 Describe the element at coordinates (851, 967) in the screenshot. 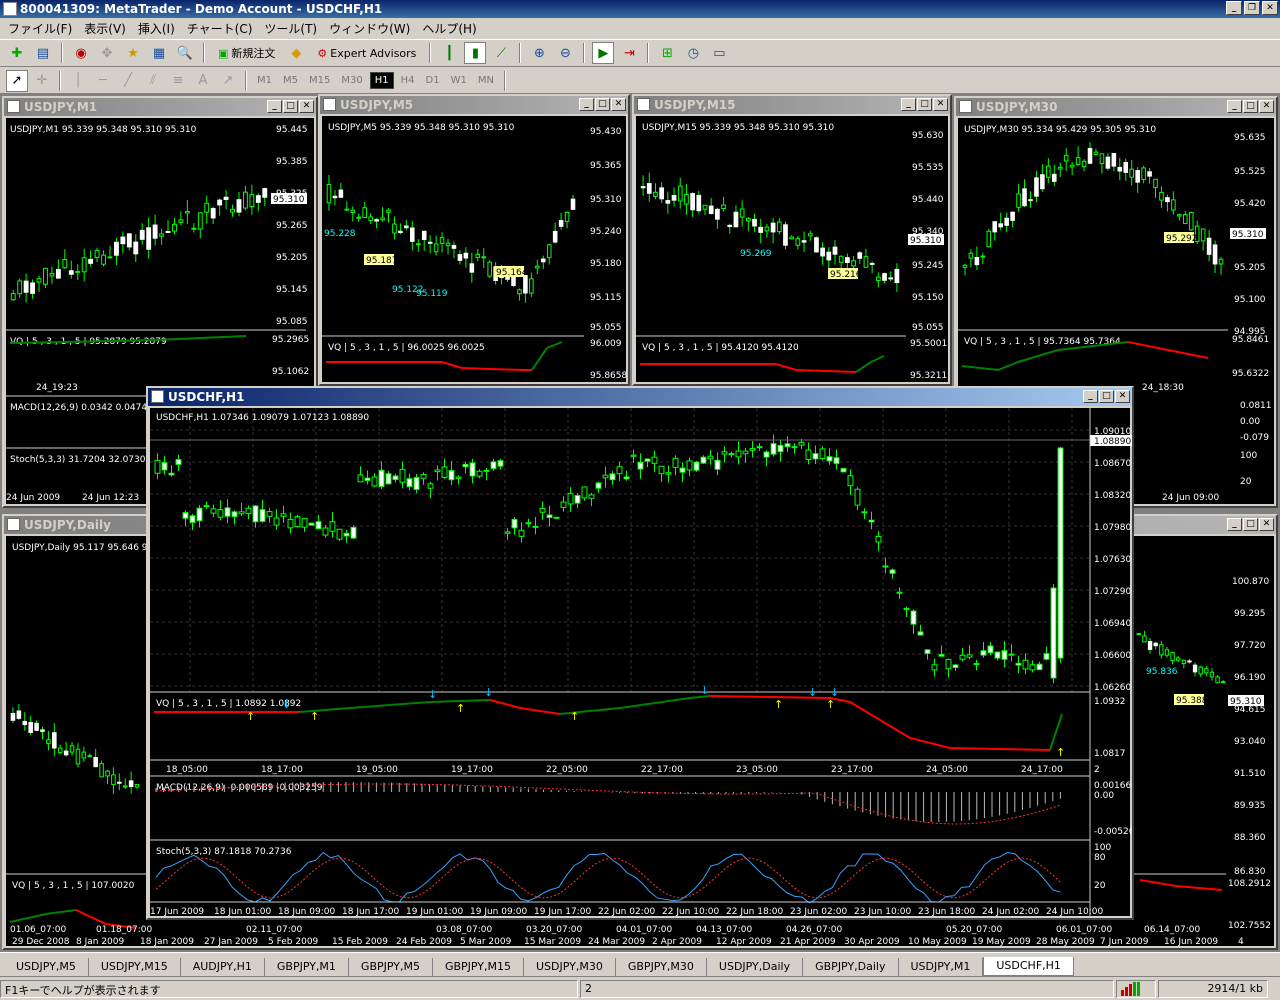

I see `tab-gbpjpy-daily: GBPJPY,Daily` at that location.